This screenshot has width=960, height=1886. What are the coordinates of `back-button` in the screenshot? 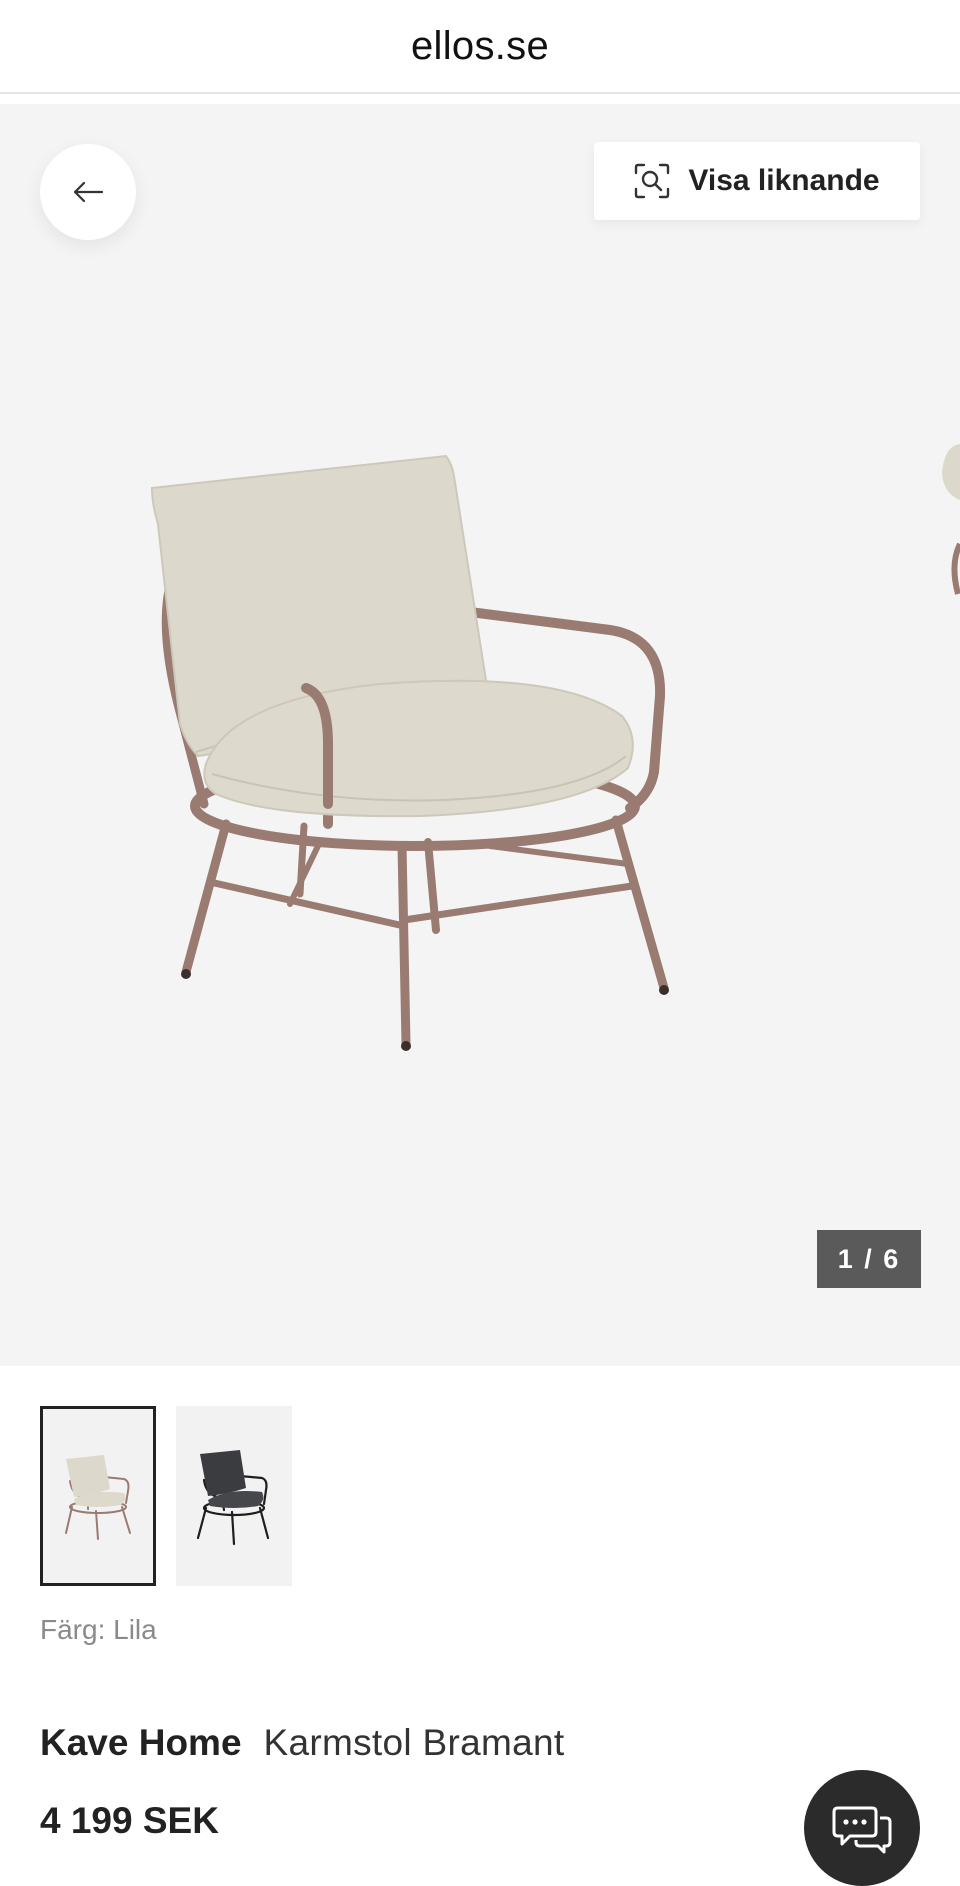 It's located at (88, 192).